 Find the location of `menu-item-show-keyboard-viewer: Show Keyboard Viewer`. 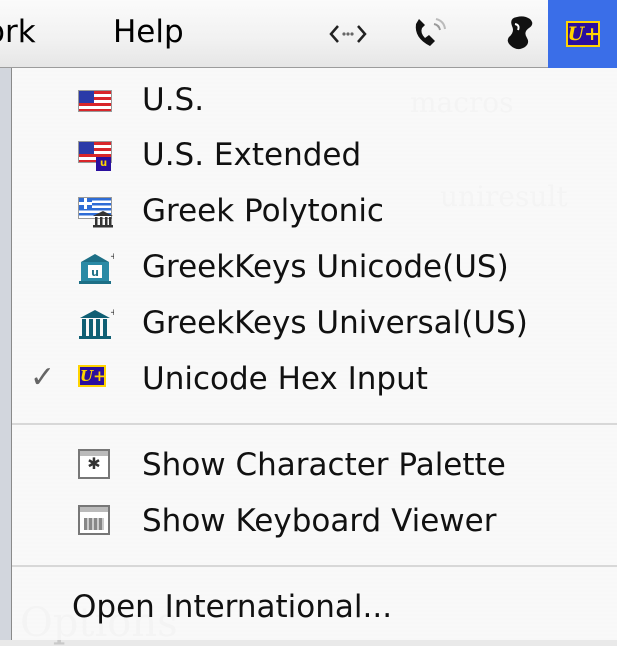

menu-item-show-keyboard-viewer: Show Keyboard Viewer is located at coordinates (314, 522).